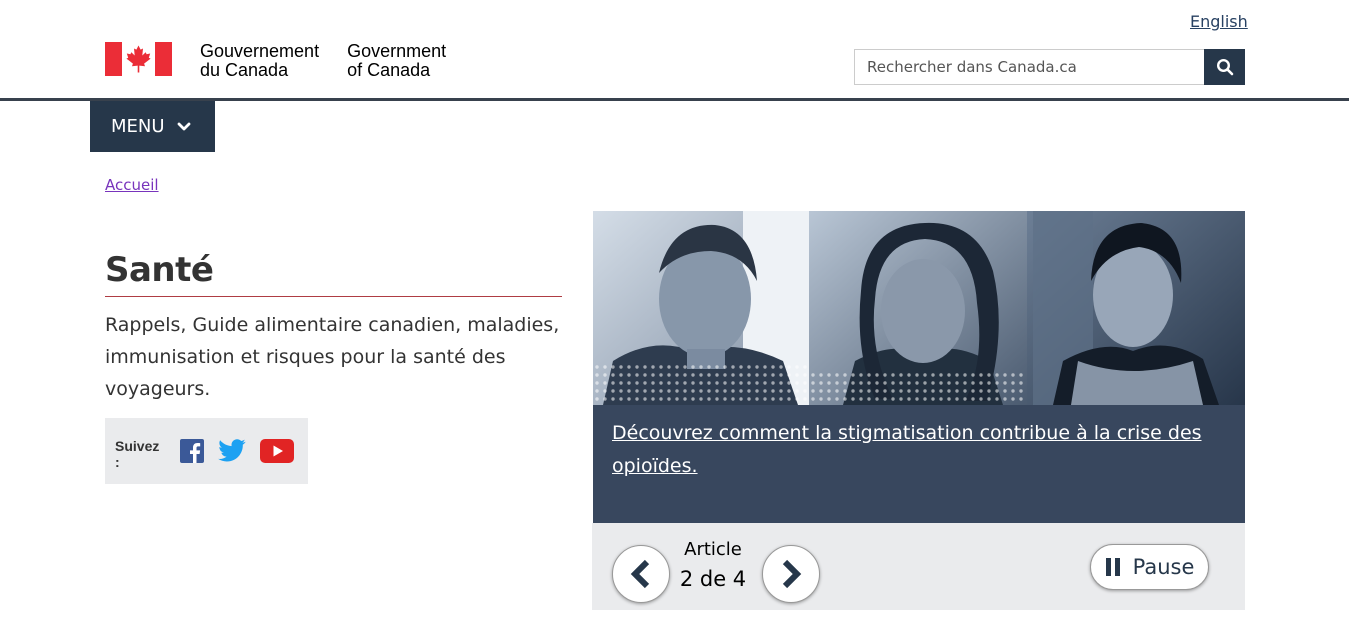 Image resolution: width=1349 pixels, height=632 pixels. Describe the element at coordinates (260, 51) in the screenshot. I see `wordmark-fr-line1: Gouvernement` at that location.